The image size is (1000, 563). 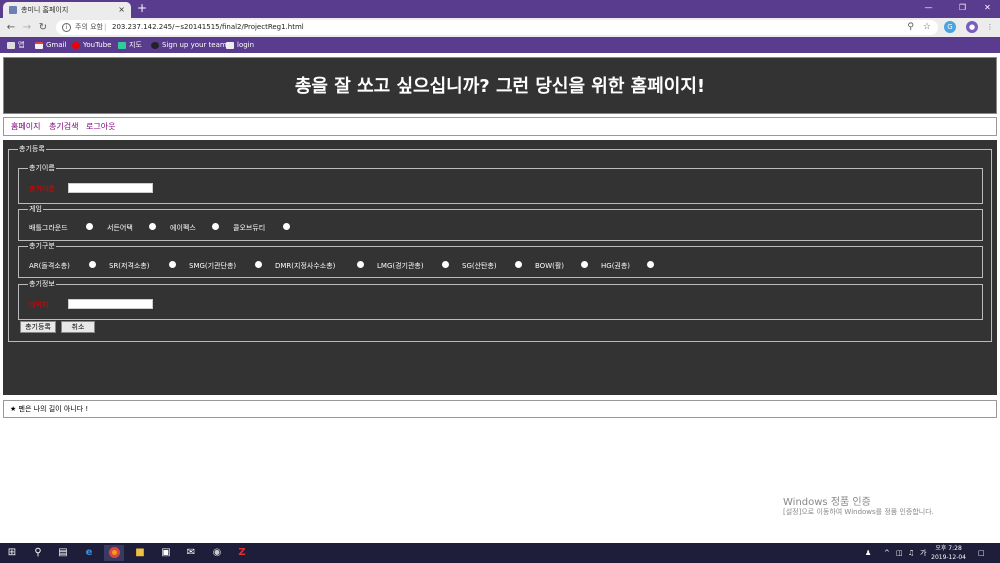 I want to click on gmail-icon, so click(x=39, y=45).